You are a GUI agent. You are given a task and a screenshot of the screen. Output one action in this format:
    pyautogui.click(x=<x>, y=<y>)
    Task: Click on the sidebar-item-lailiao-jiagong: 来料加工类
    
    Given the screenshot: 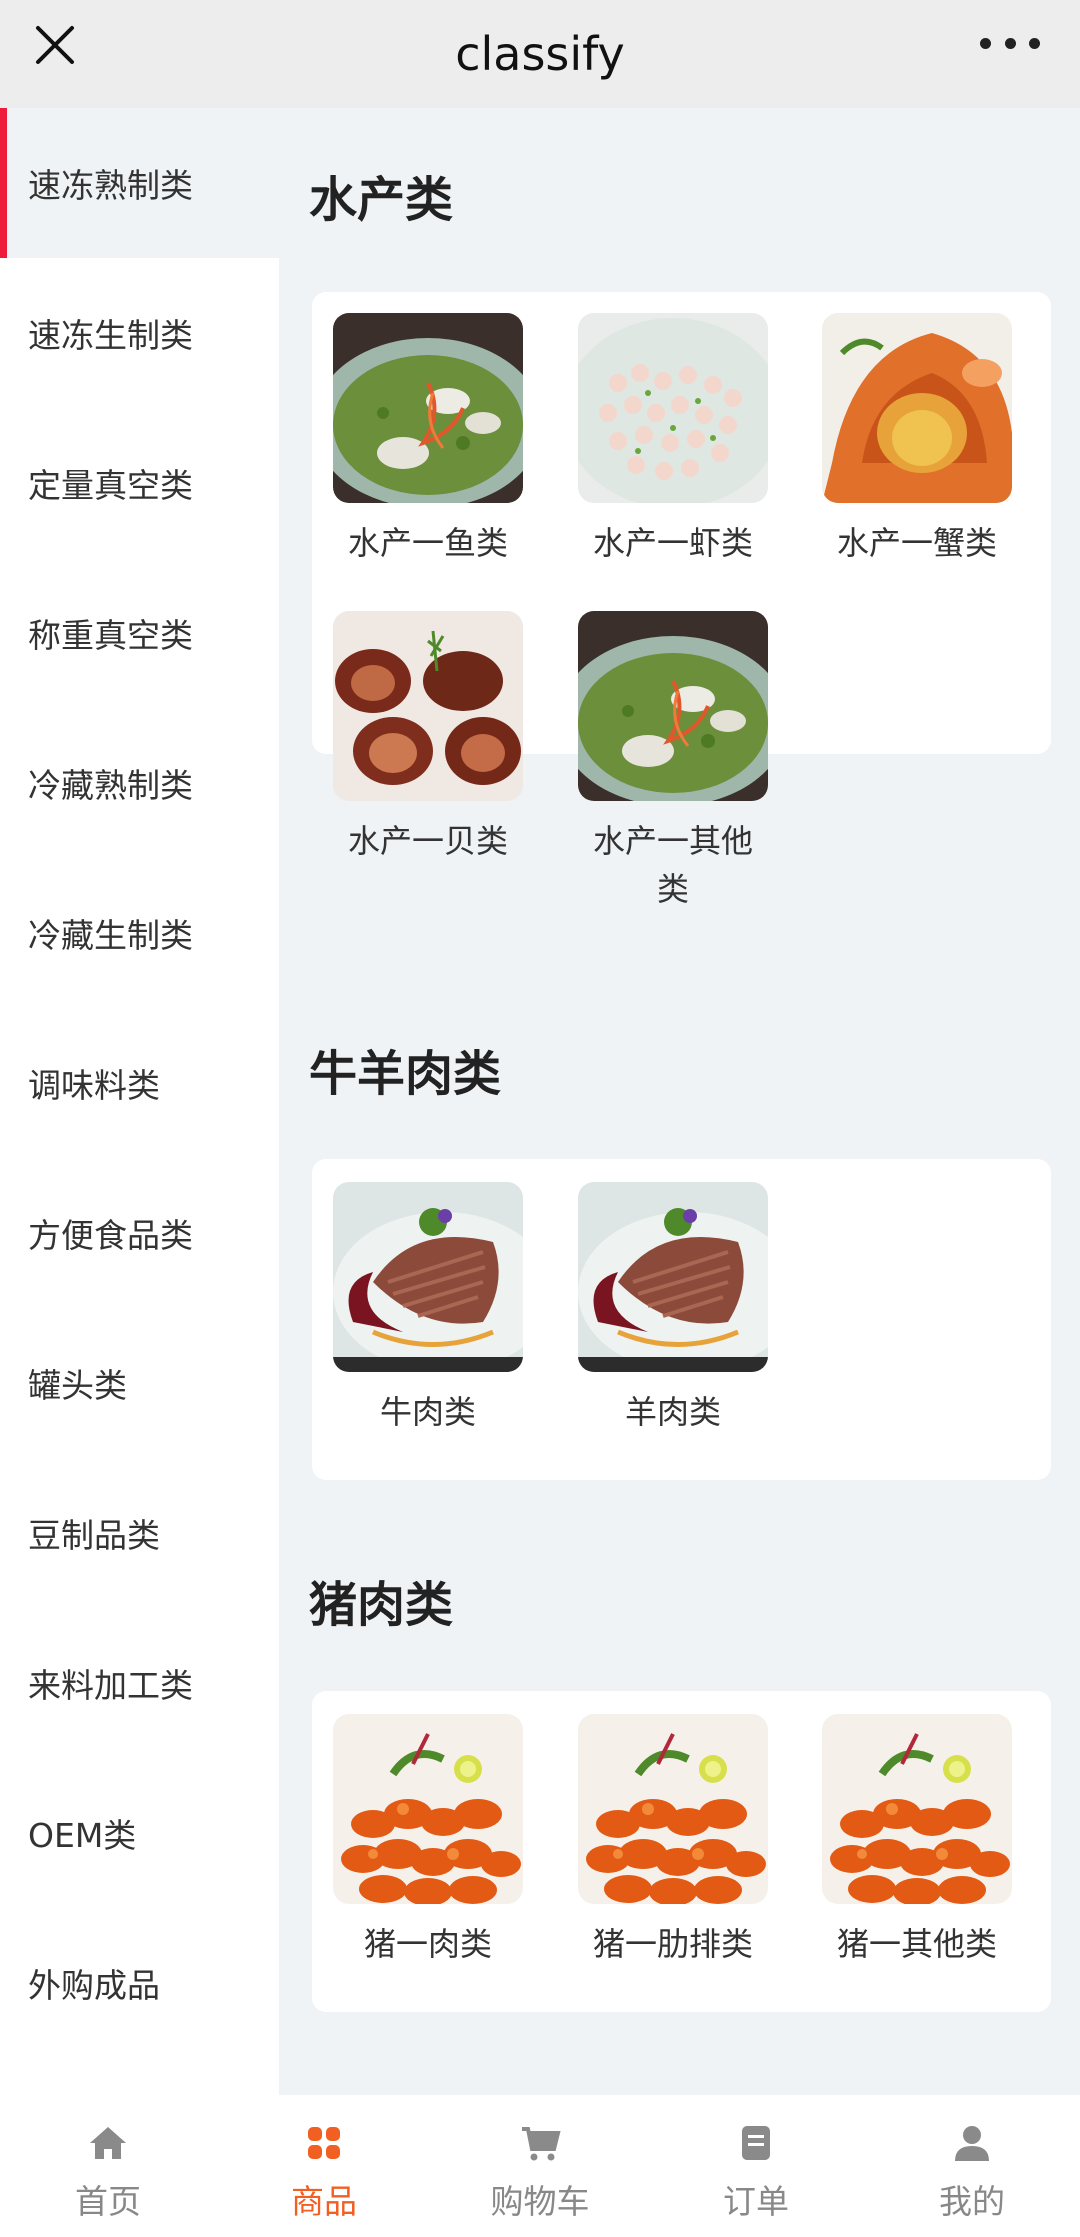 What is the action you would take?
    pyautogui.click(x=139, y=1683)
    